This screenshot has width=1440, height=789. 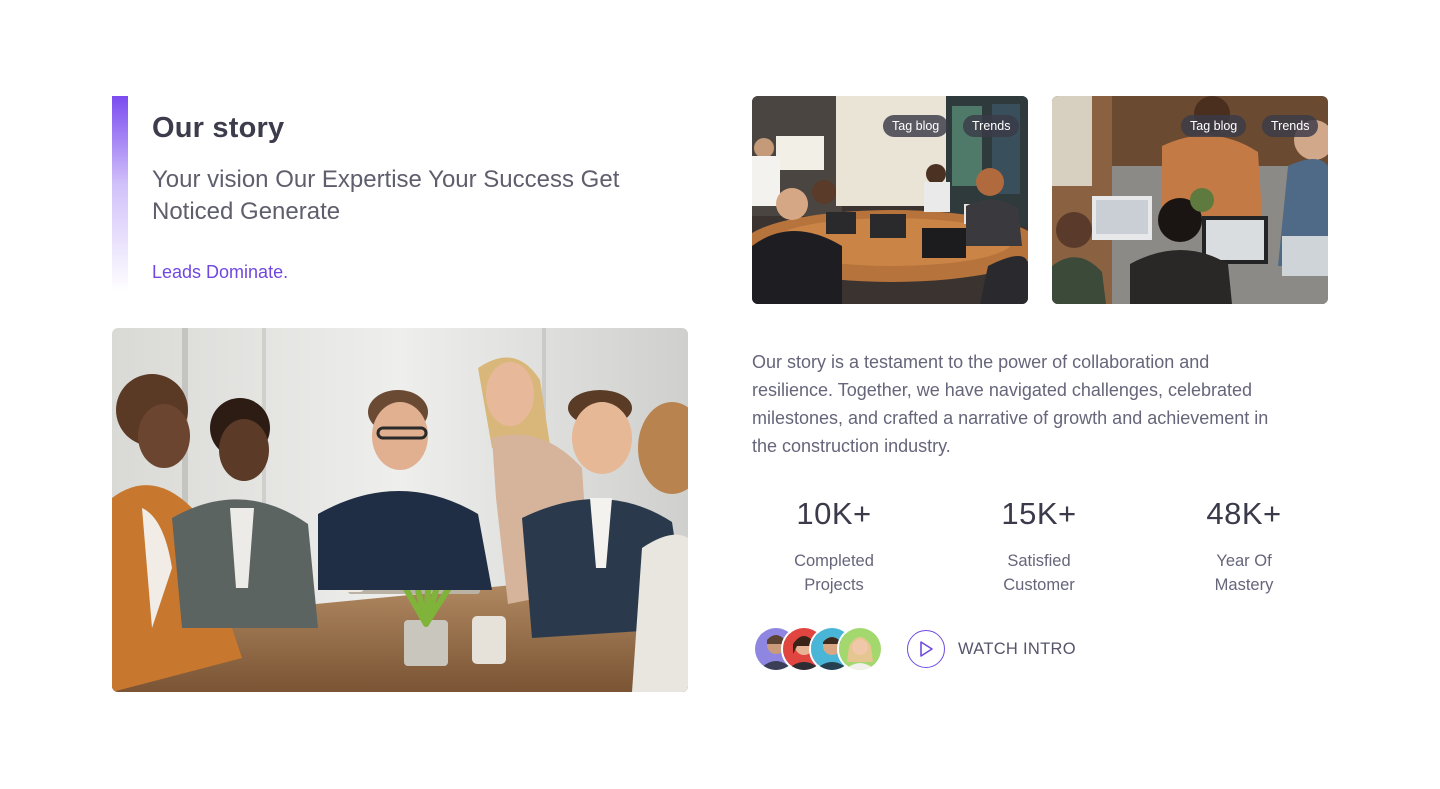 What do you see at coordinates (834, 513) in the screenshot?
I see `stat-value: 10K+` at bounding box center [834, 513].